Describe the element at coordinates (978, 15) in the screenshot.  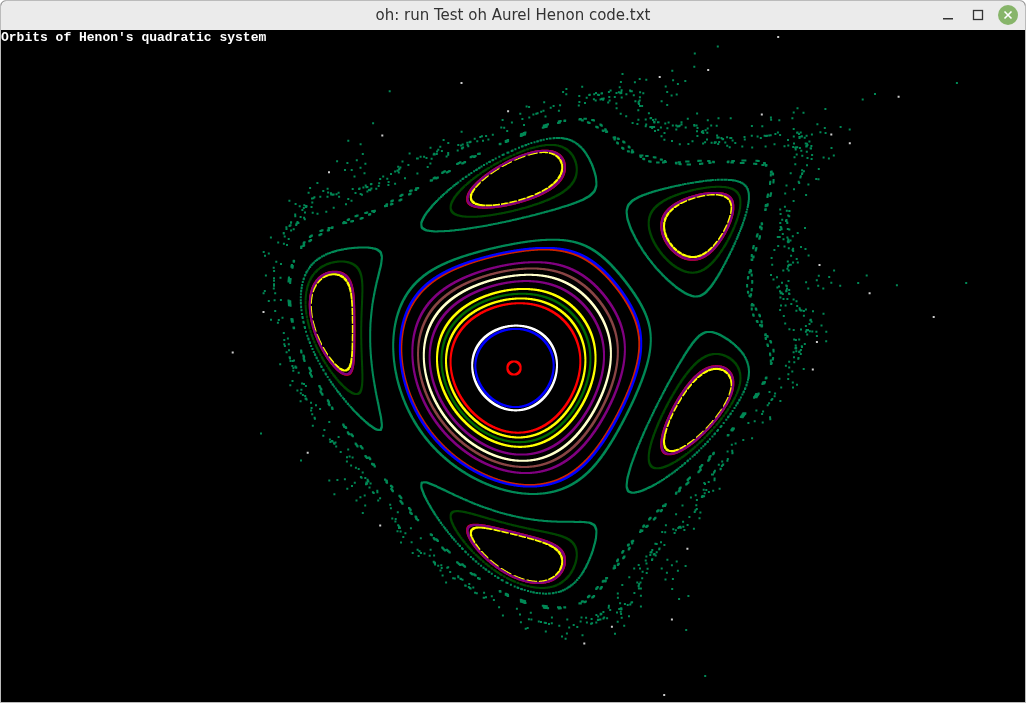
I see `maximize-icon` at that location.